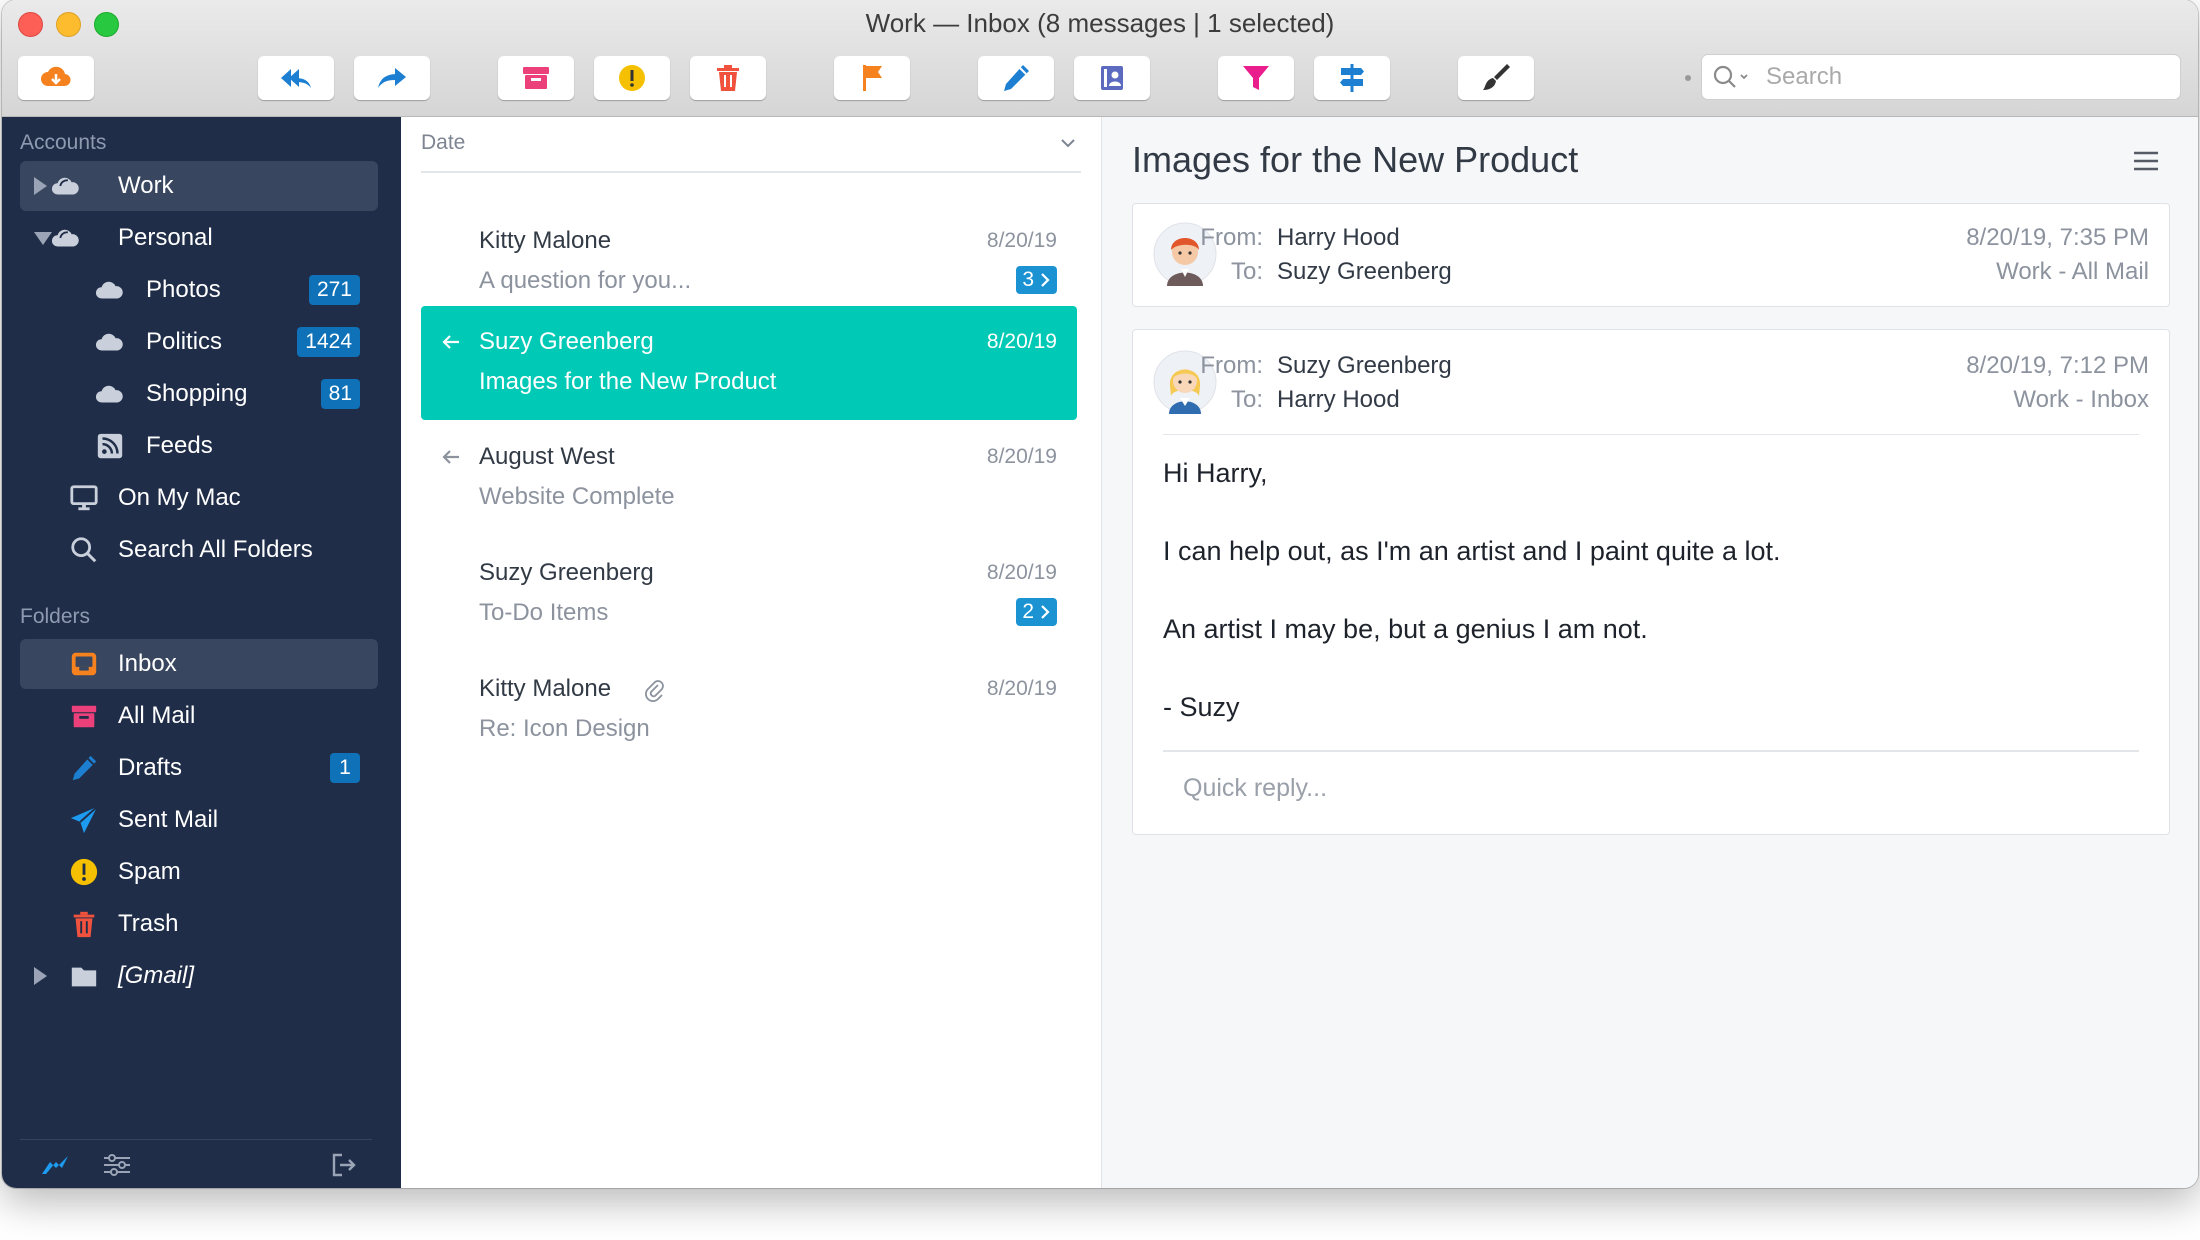  Describe the element at coordinates (1364, 366) in the screenshot. I see `sender-name: Suzy Greenberg` at that location.